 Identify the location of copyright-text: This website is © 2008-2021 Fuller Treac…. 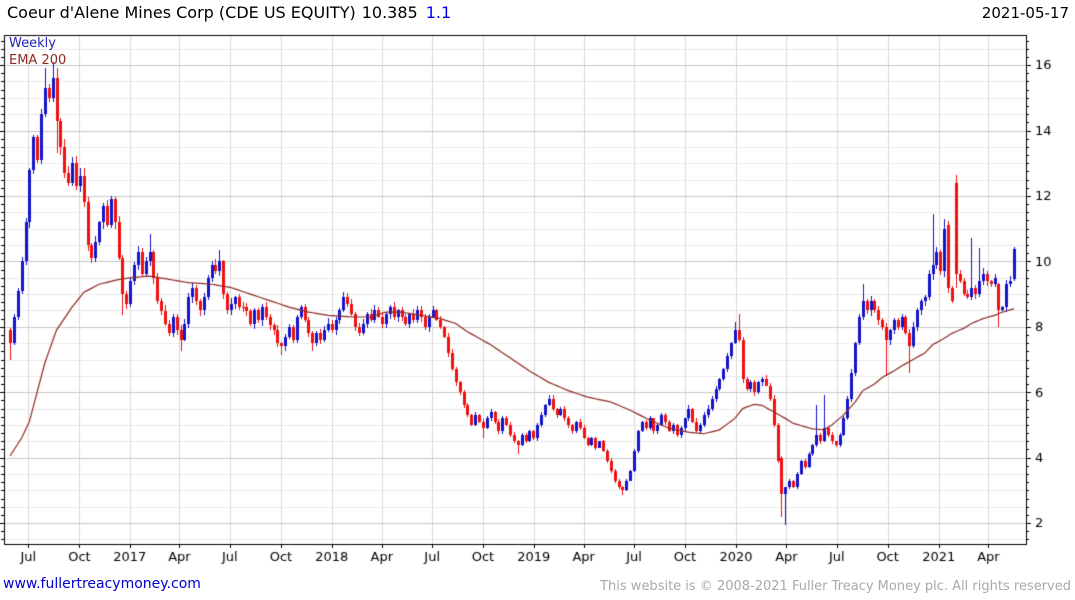
(835, 586).